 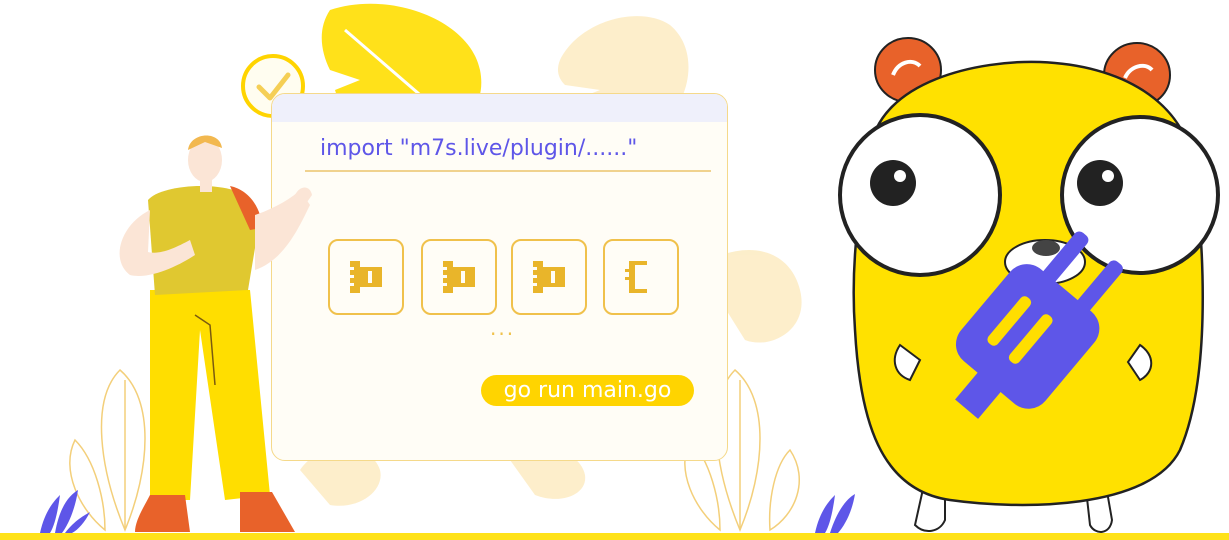 I want to click on import-underline, so click(x=508, y=171).